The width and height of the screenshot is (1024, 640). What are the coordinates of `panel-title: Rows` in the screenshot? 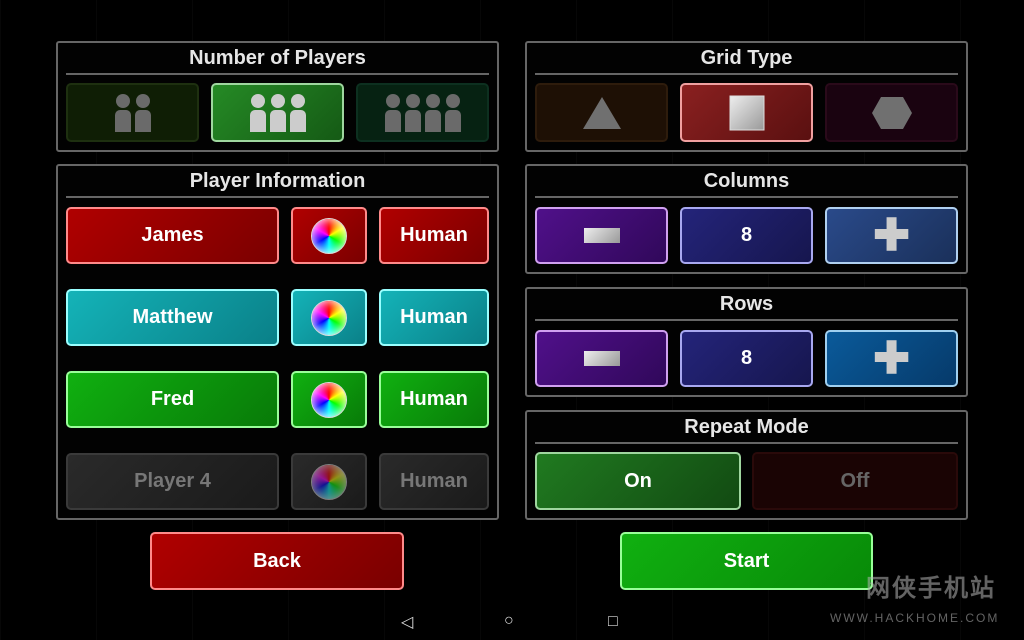 It's located at (746, 304).